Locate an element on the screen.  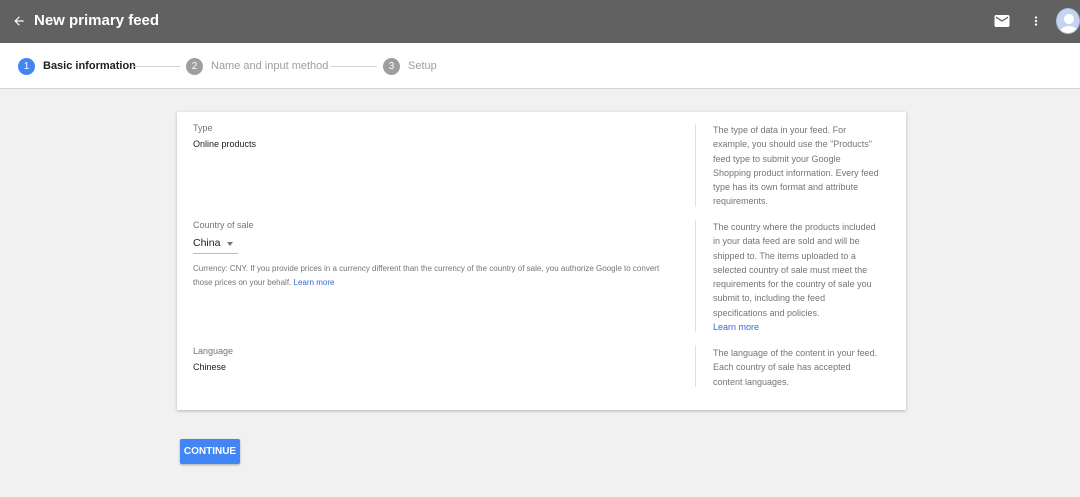
country-selected-value: China is located at coordinates (207, 243).